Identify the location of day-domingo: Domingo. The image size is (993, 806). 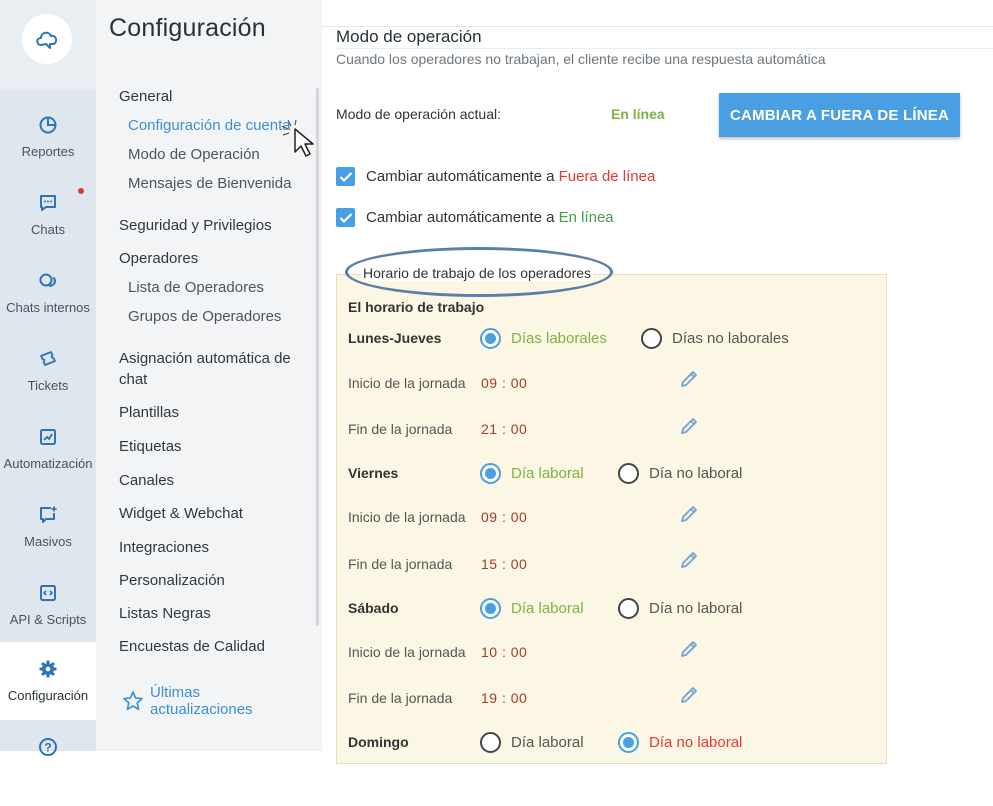
(378, 742).